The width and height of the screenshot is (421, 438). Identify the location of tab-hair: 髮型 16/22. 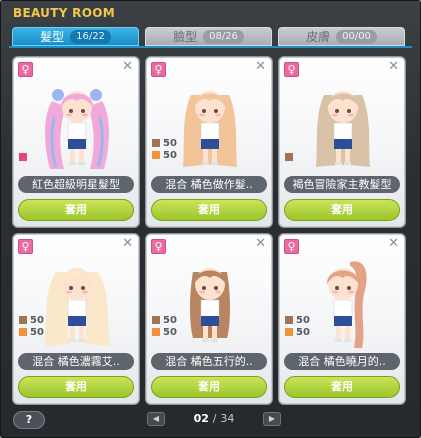
(75, 36).